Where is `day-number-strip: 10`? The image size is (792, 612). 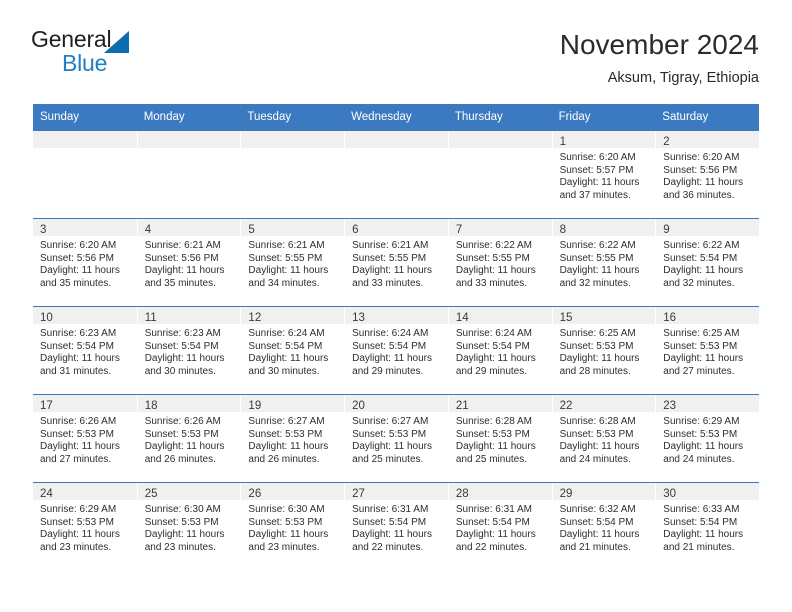
day-number-strip: 10 is located at coordinates (85, 315).